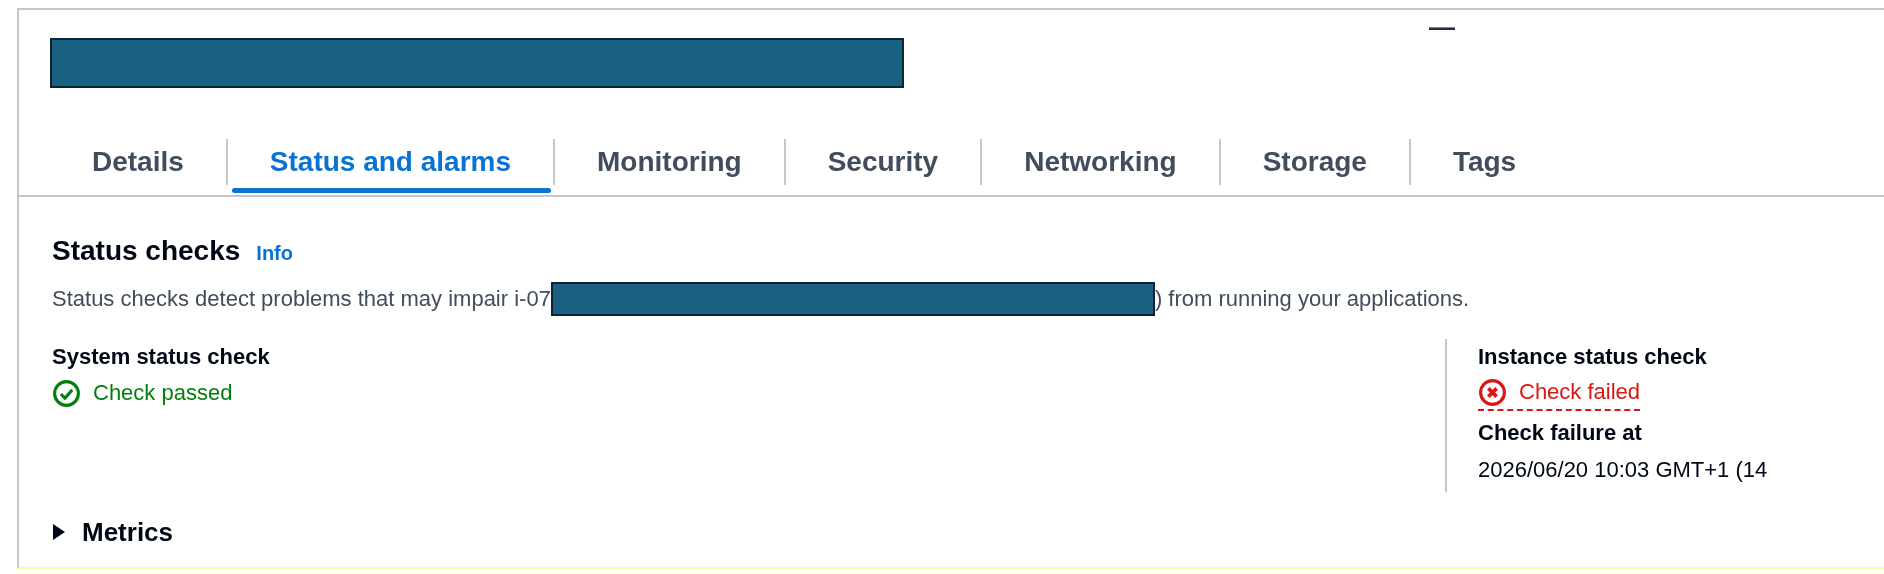 Image resolution: width=1884 pixels, height=574 pixels. I want to click on tab: Monitoring, so click(669, 161).